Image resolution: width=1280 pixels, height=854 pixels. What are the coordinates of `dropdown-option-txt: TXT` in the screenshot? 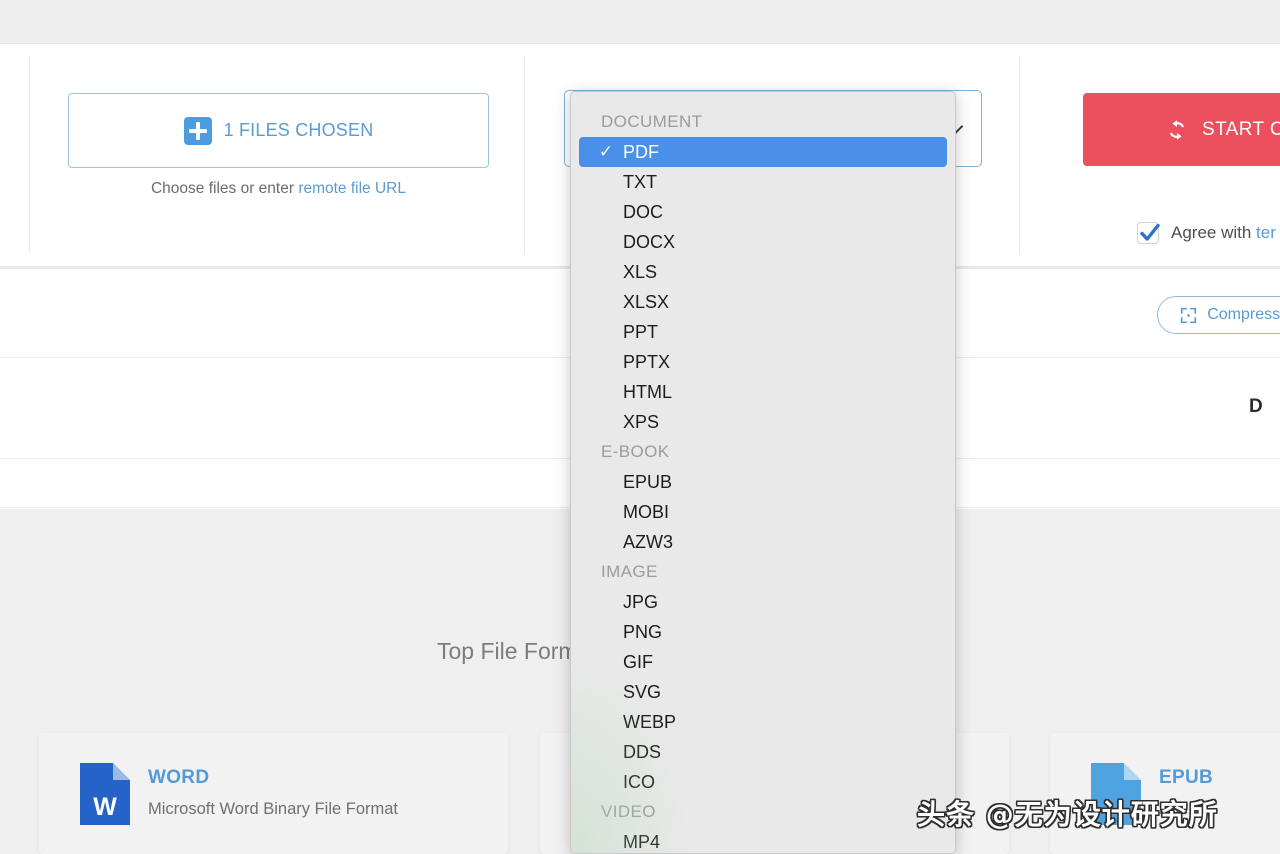 It's located at (763, 182).